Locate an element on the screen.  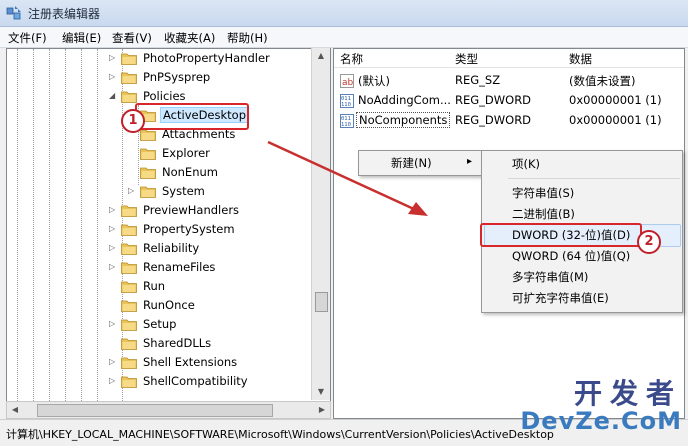
tree-expander-icon: ◢ is located at coordinates (114, 96).